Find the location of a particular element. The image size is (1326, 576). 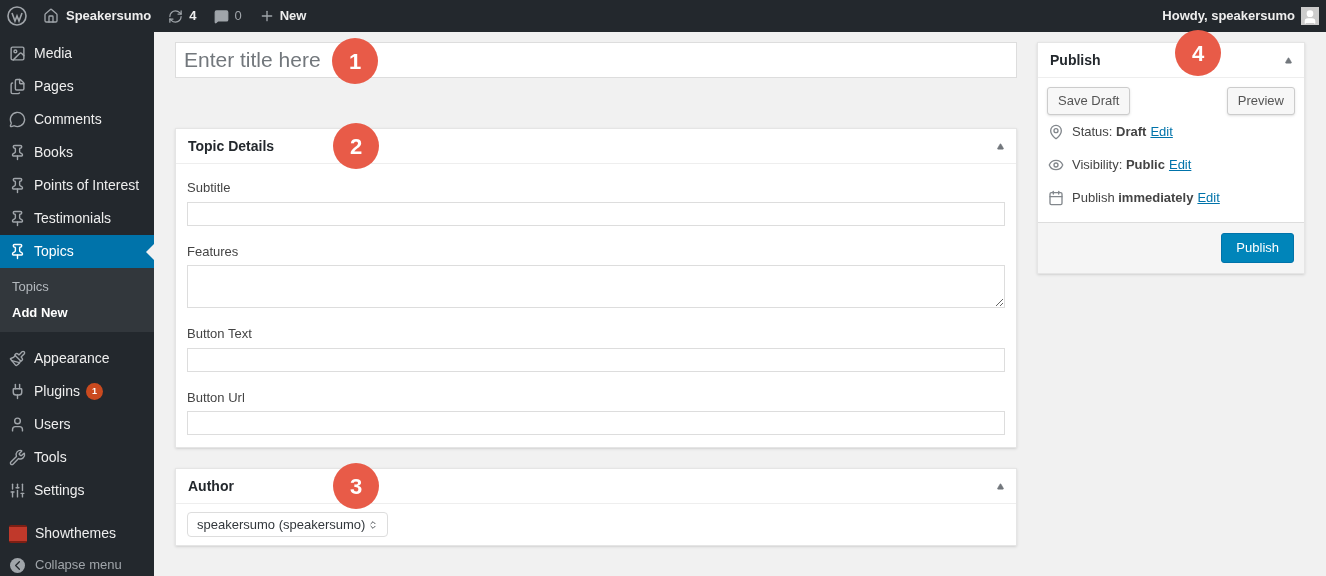

comments-link: 0 is located at coordinates (227, 16).